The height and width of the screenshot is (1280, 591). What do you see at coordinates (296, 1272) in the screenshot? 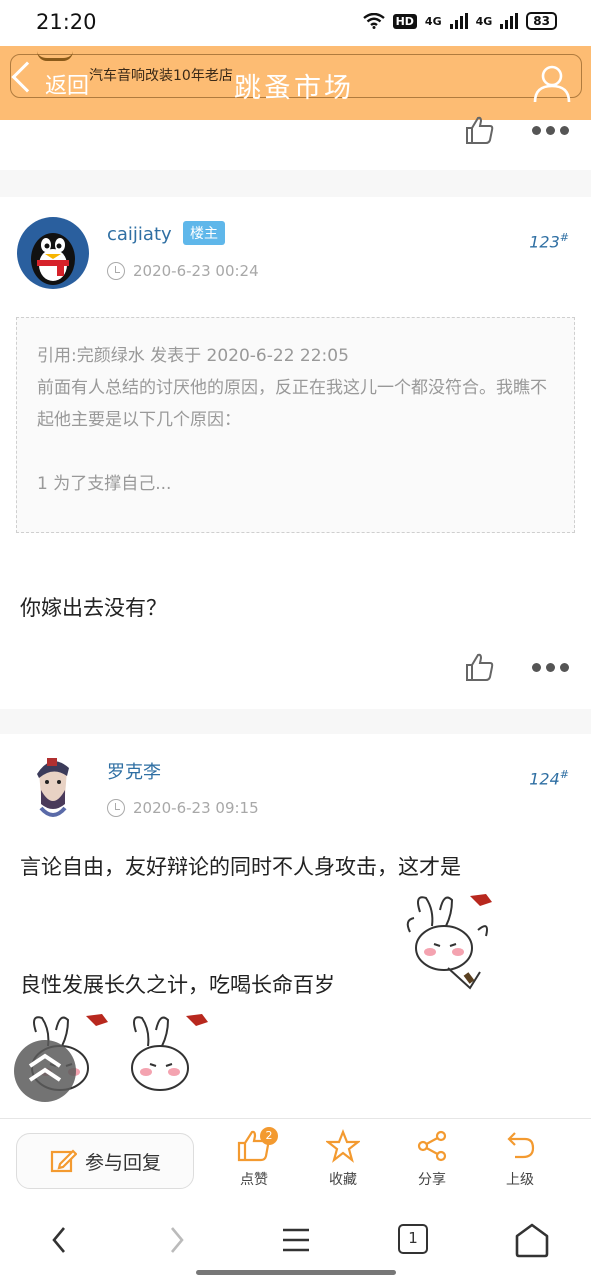
I see `home-indicator` at bounding box center [296, 1272].